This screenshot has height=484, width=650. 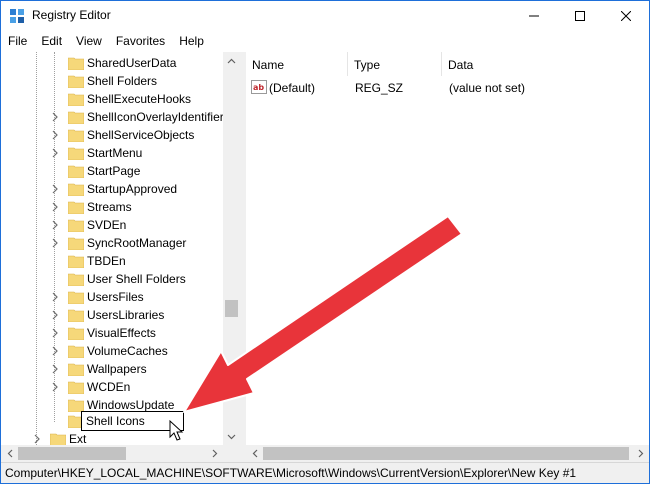 I want to click on tree-item: StartMenu, so click(x=112, y=153).